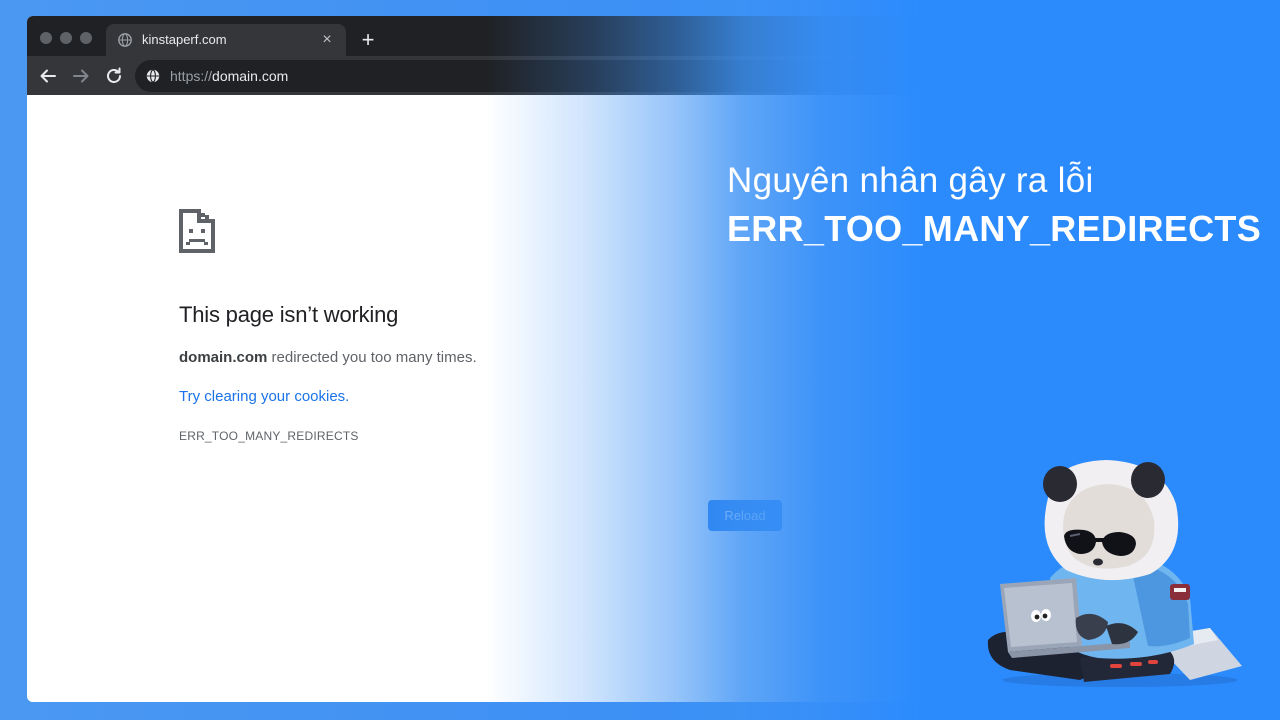 This screenshot has width=1280, height=720. What do you see at coordinates (994, 228) in the screenshot?
I see `headline-line-2: ERR_TOO_MANY_REDIRECTS` at bounding box center [994, 228].